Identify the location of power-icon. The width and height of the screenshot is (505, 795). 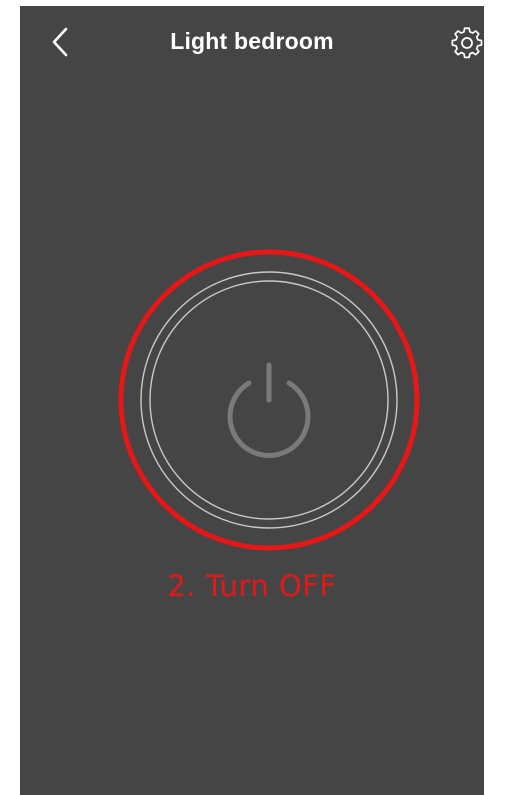
(269, 410).